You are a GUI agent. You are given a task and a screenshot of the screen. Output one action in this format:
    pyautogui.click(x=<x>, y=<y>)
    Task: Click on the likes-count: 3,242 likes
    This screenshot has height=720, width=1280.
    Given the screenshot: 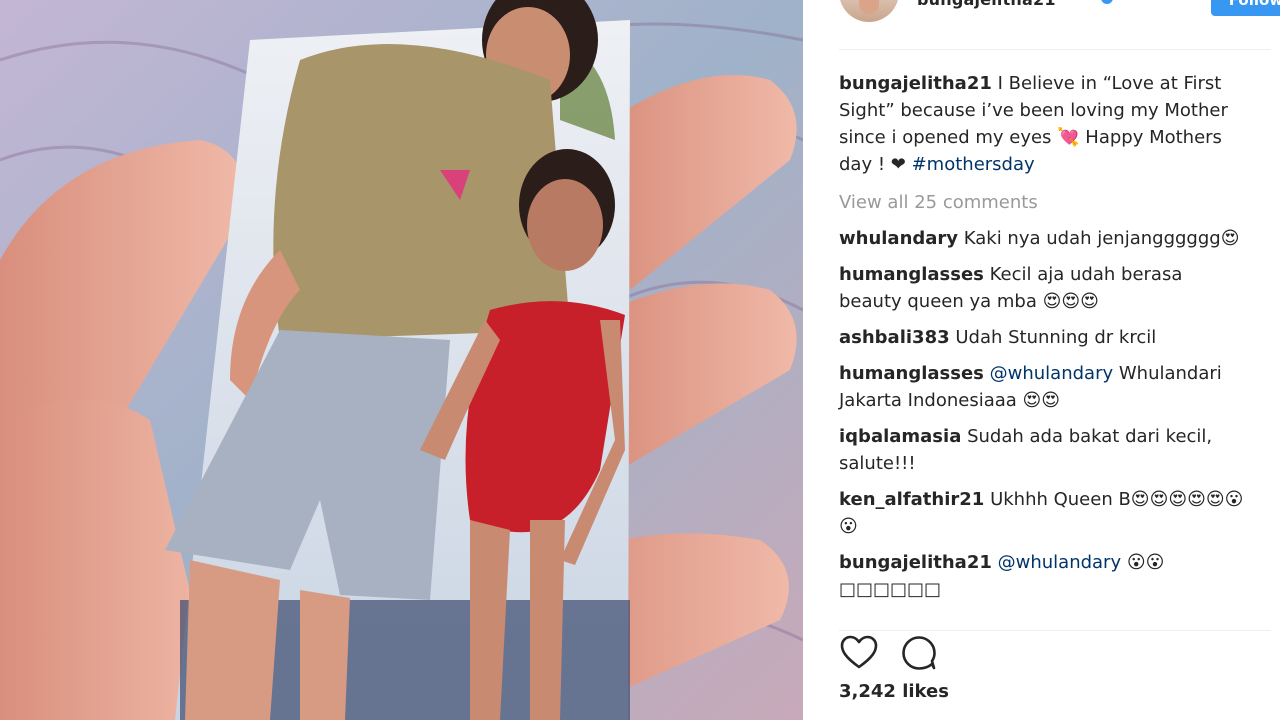 What is the action you would take?
    pyautogui.click(x=894, y=691)
    